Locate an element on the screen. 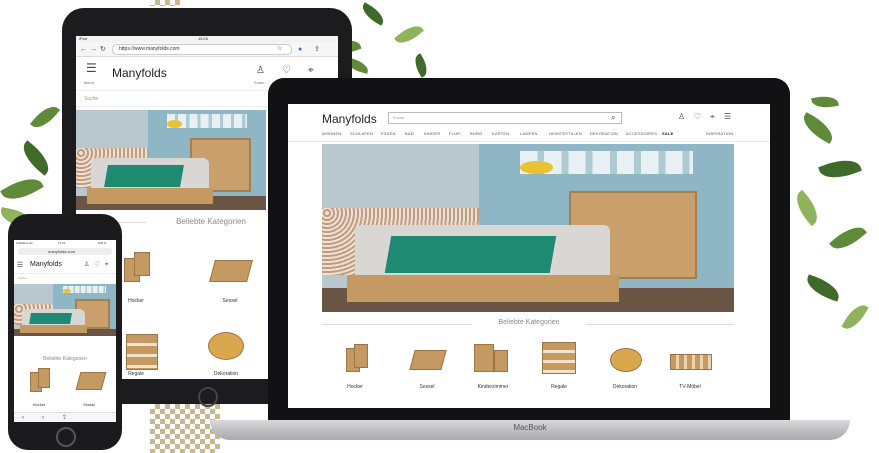  tablet-browser-bar: ← → ↻ https://www.manyfolds.com ☆ ● ⇪ is located at coordinates (207, 49).